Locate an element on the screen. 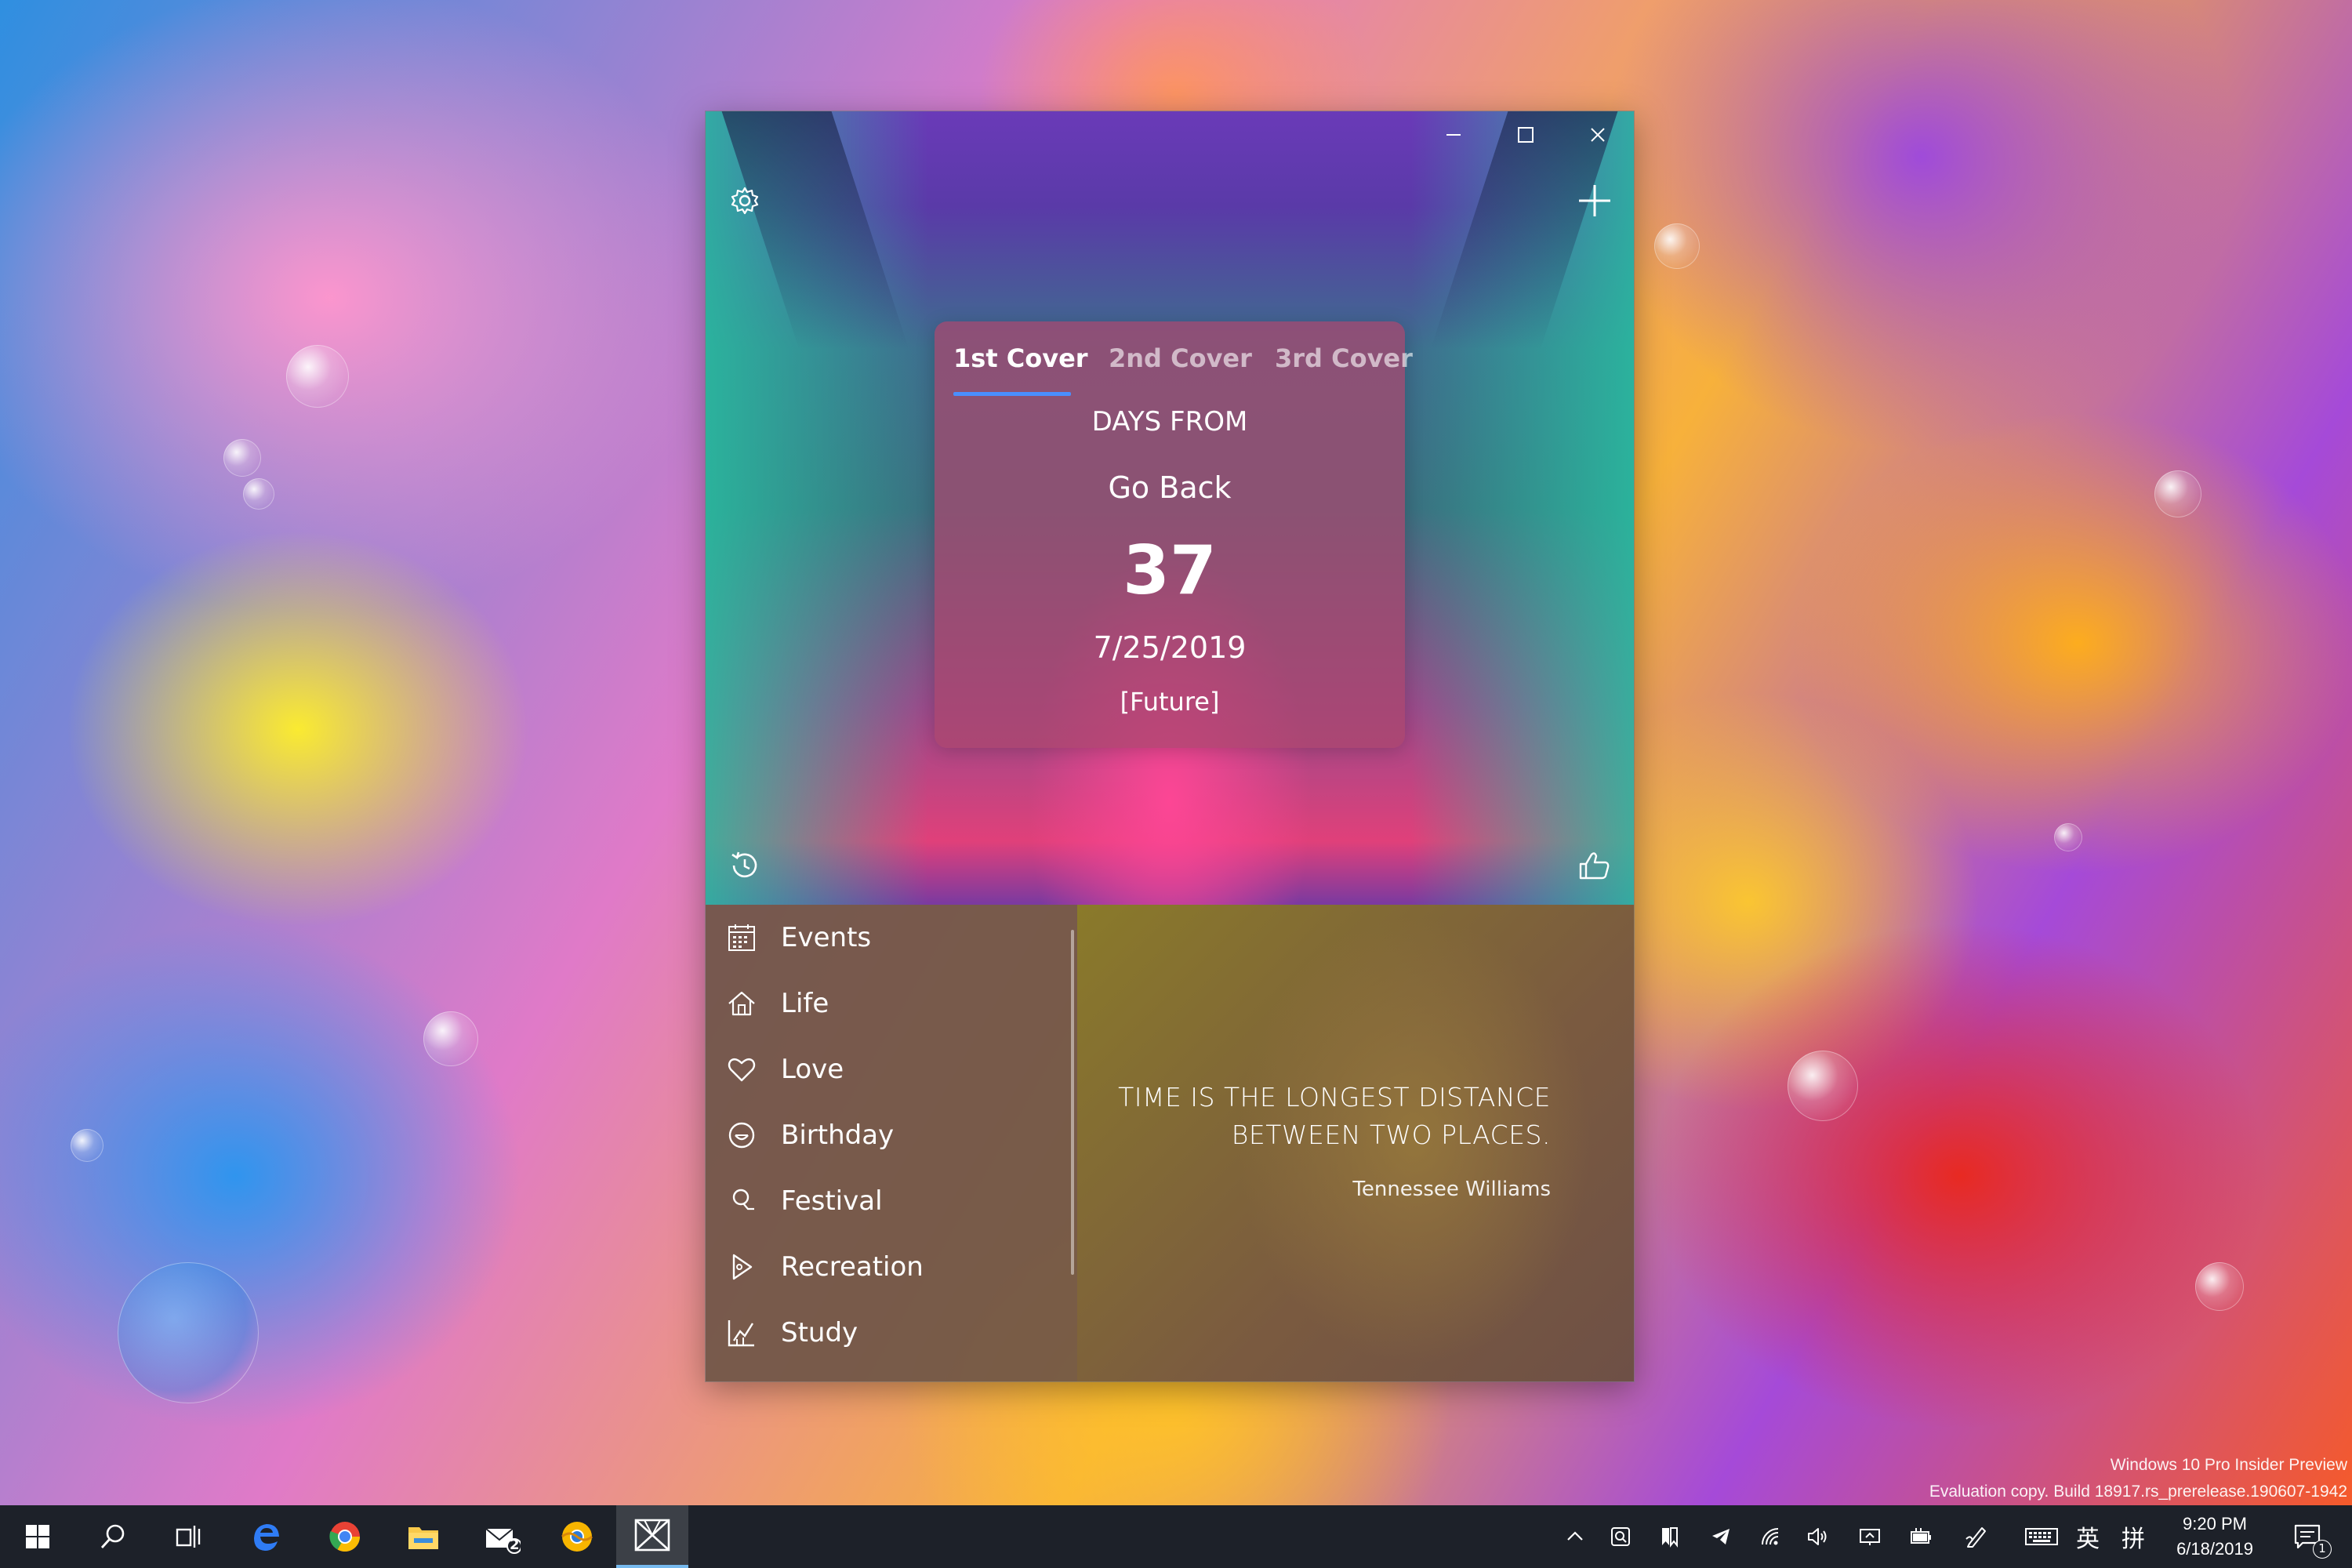 Image resolution: width=2352 pixels, height=1568 pixels. battery-button is located at coordinates (1922, 1536).